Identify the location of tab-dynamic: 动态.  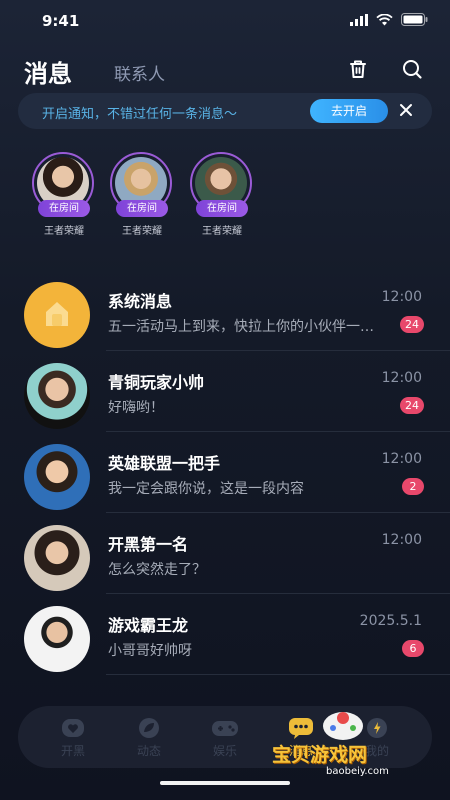
(149, 737).